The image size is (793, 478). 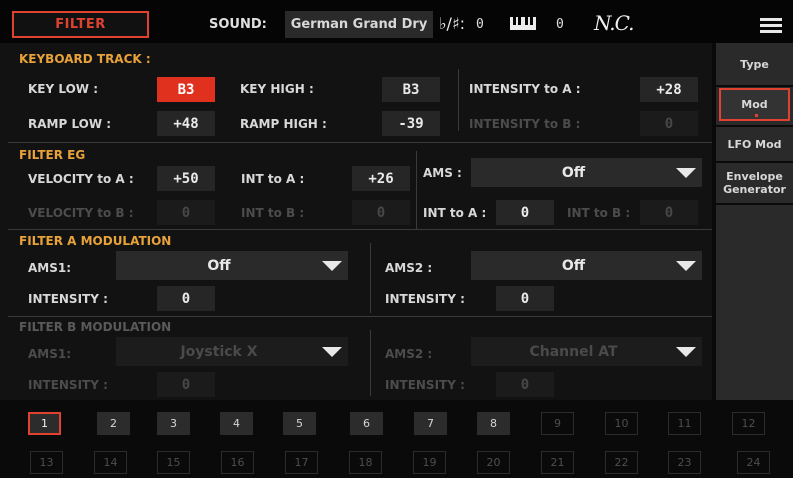 What do you see at coordinates (68, 385) in the screenshot?
I see `b-intensity1-label: INTENSITY :` at bounding box center [68, 385].